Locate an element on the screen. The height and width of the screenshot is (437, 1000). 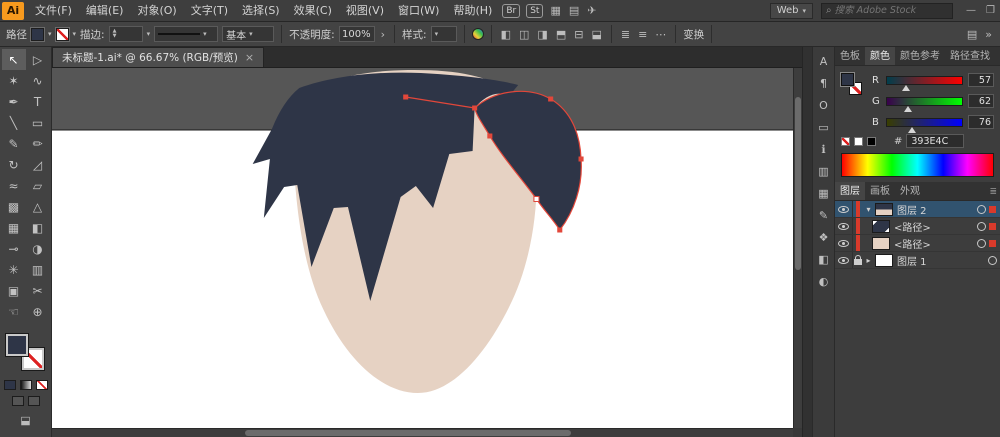
opacity-value-box: 100% is located at coordinates (356, 34).